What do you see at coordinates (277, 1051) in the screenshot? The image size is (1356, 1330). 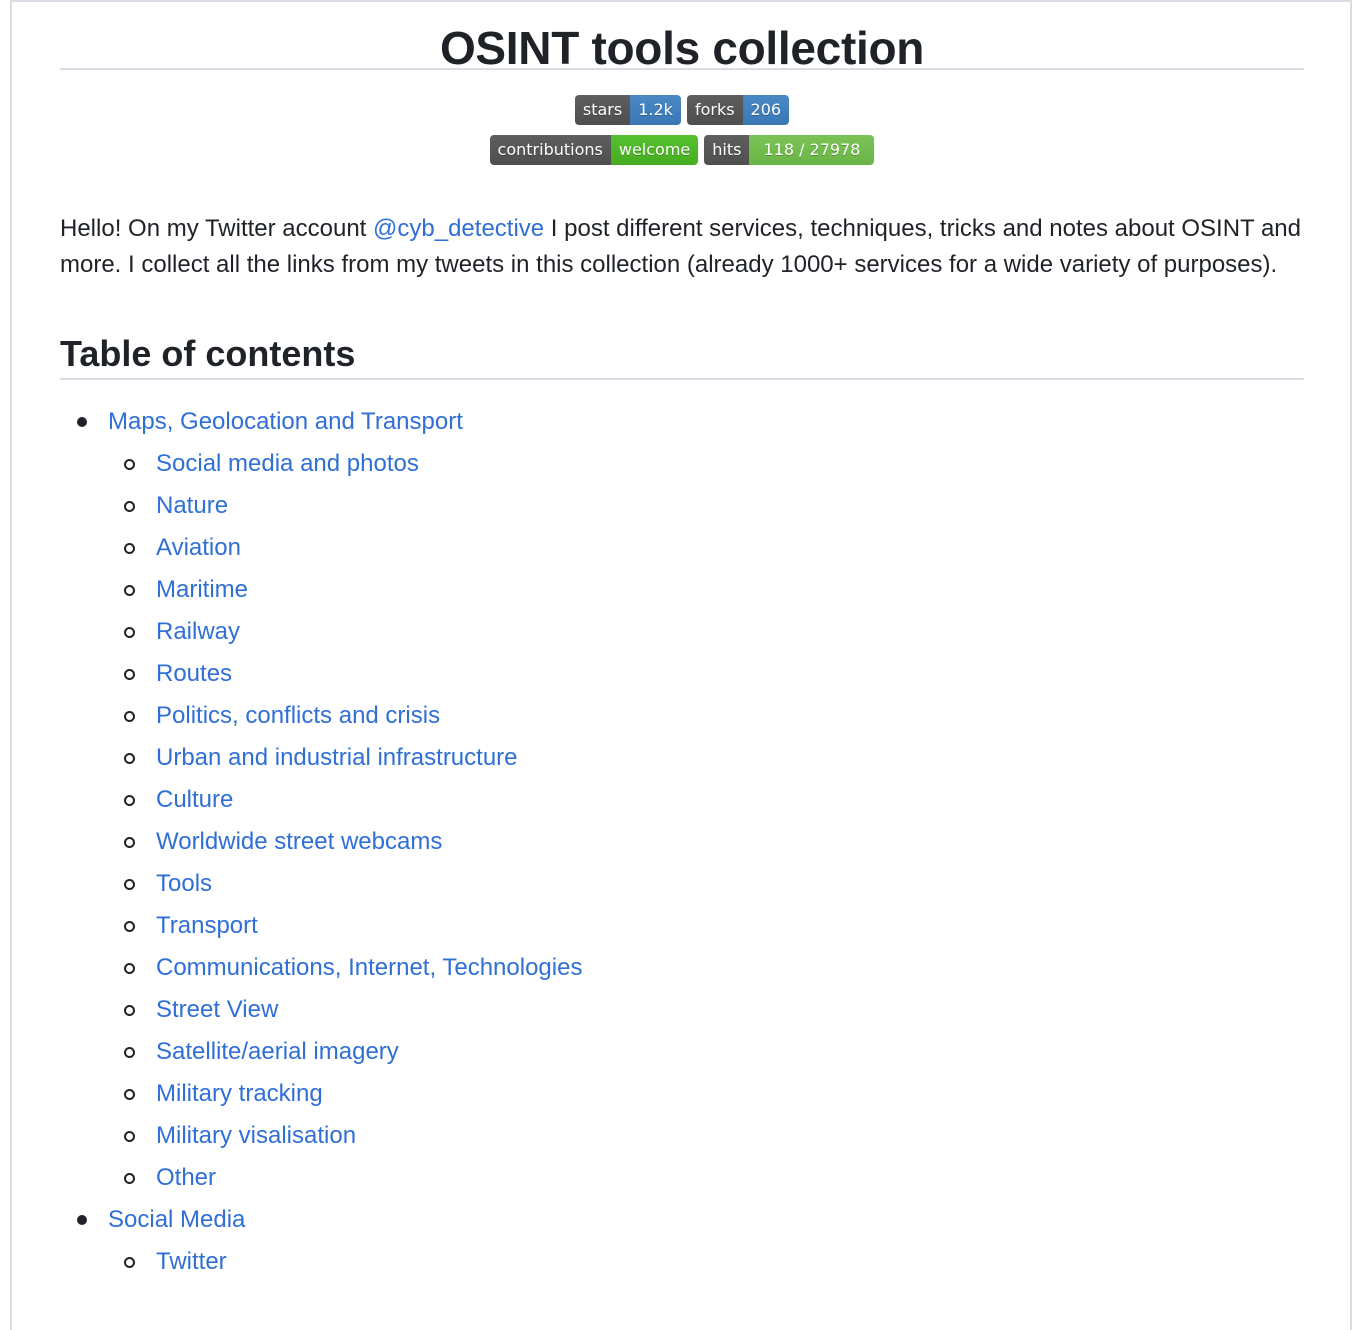 I see `toc-sublink: Satellite/aerial imagery` at bounding box center [277, 1051].